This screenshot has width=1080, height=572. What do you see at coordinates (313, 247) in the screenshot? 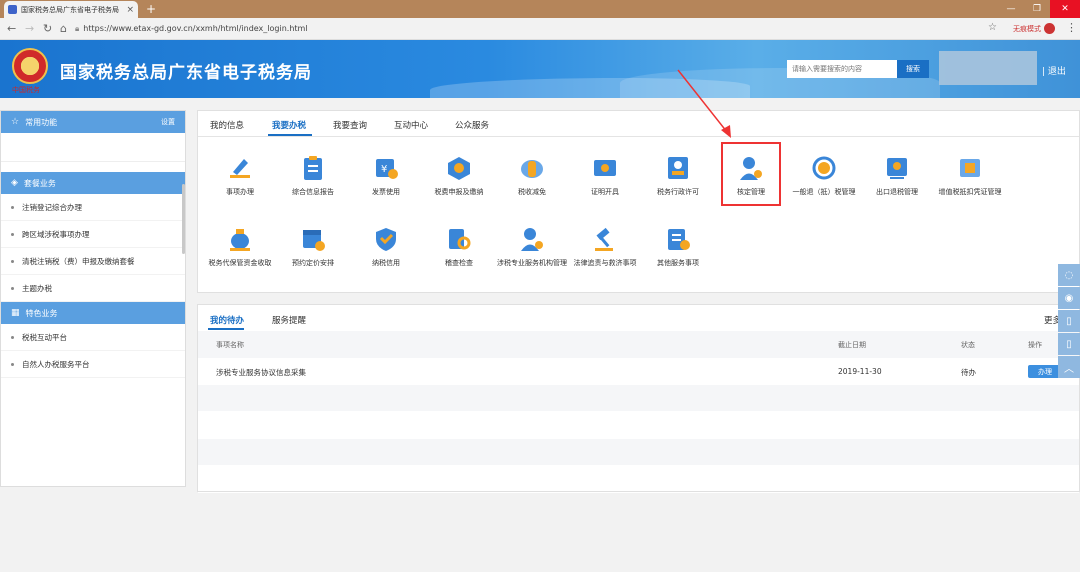
I see `tile-apa: 预约定价安排` at bounding box center [313, 247].